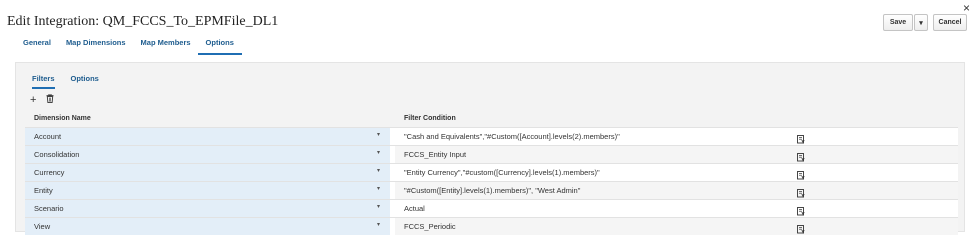  I want to click on dimension-name: Scenario, so click(49, 208).